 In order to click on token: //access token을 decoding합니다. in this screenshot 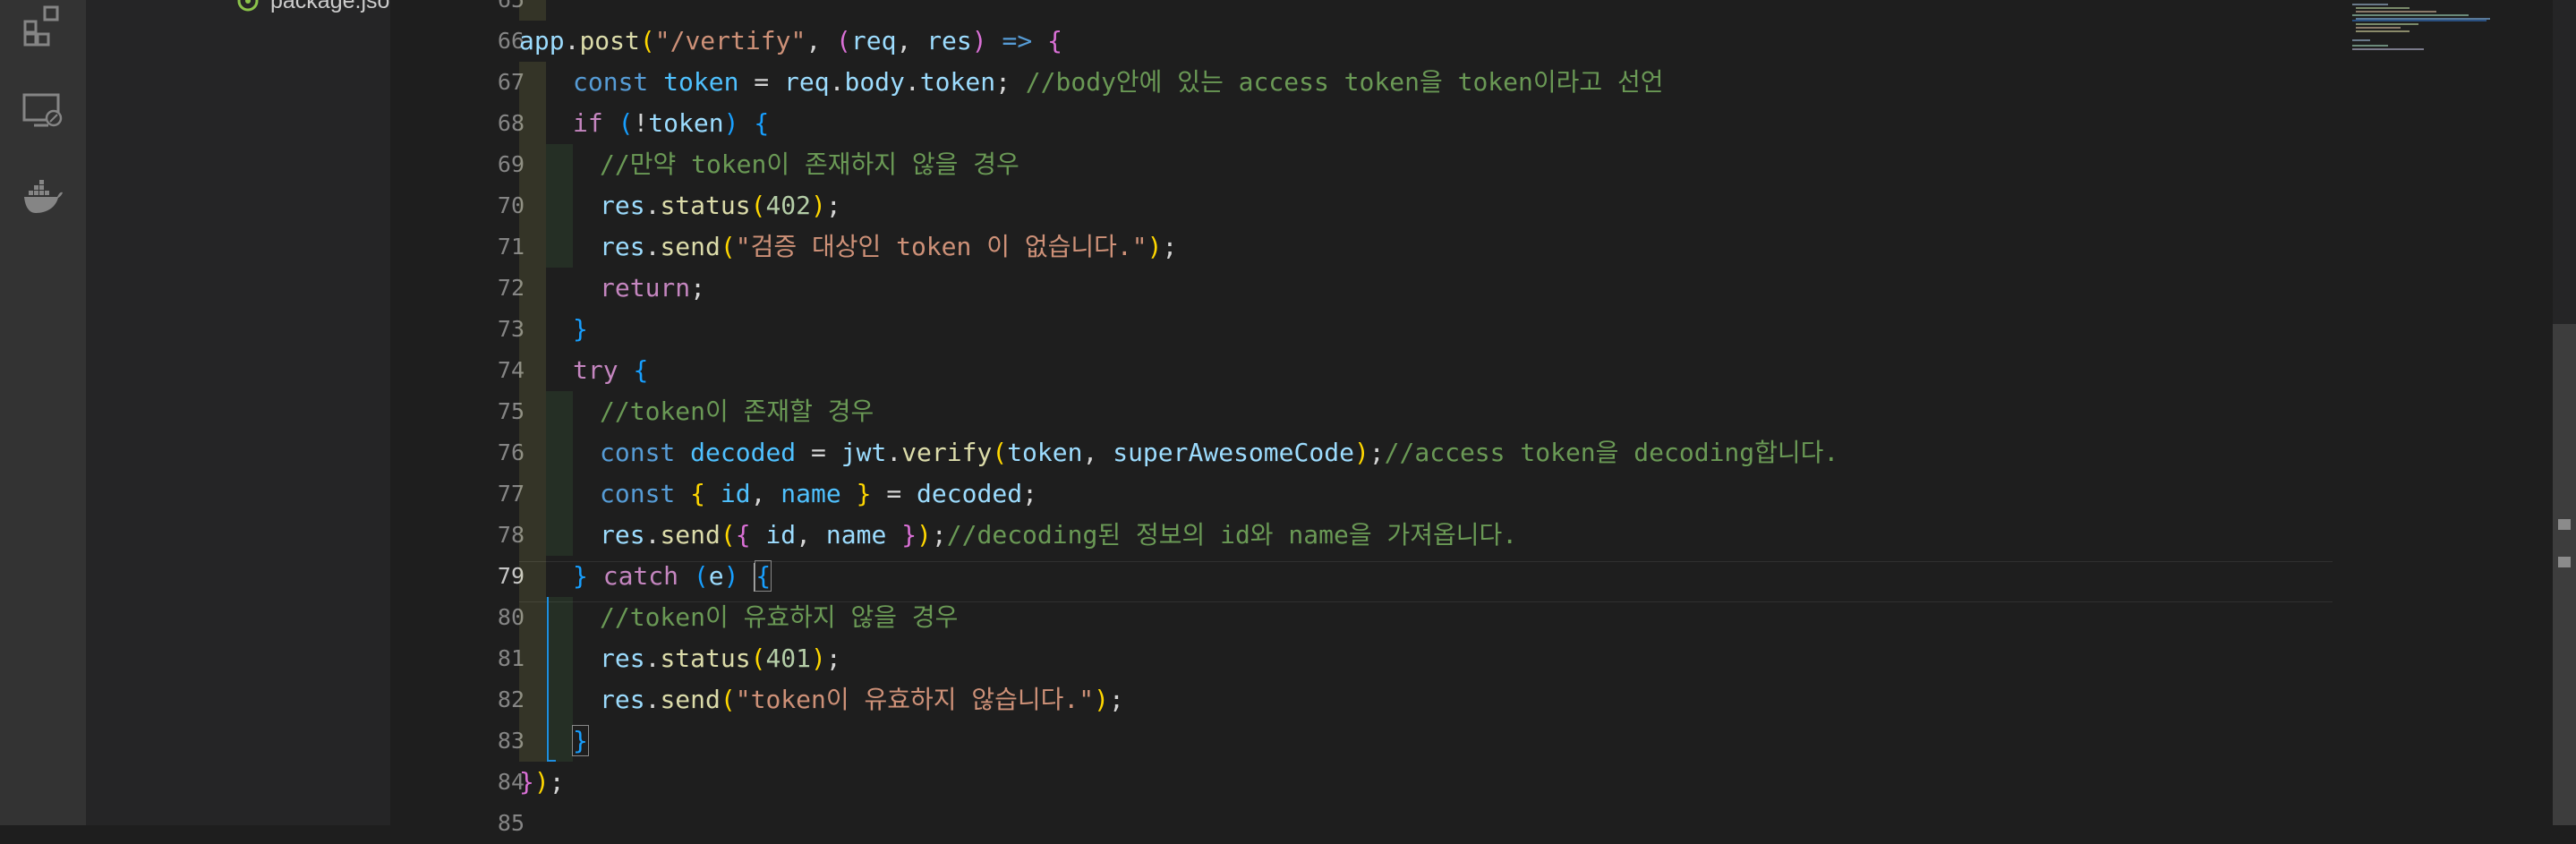, I will do `click(1611, 452)`.